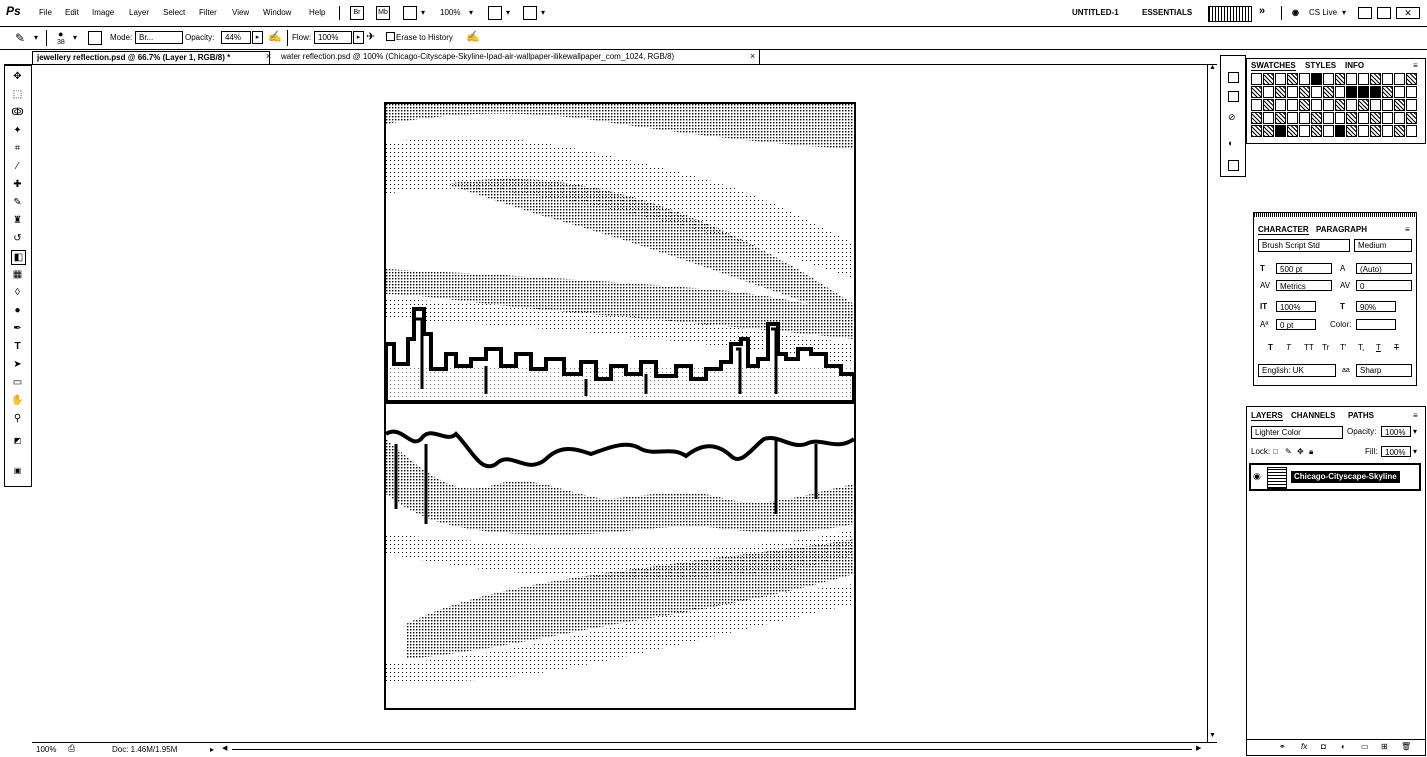  Describe the element at coordinates (1320, 65) in the screenshot. I see `tab-styles: STYLES` at that location.